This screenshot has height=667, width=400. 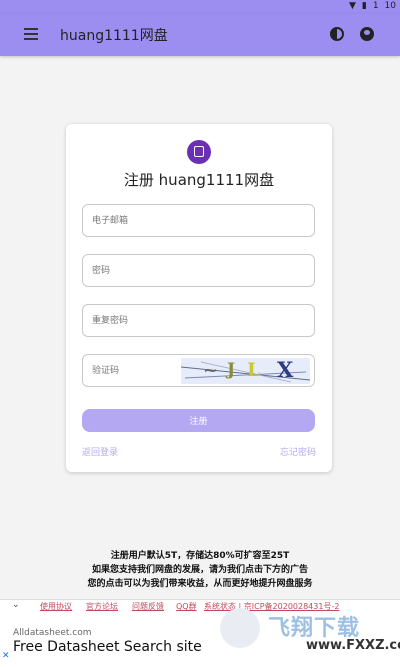 What do you see at coordinates (364, 6) in the screenshot?
I see `battery-icon: ▮` at bounding box center [364, 6].